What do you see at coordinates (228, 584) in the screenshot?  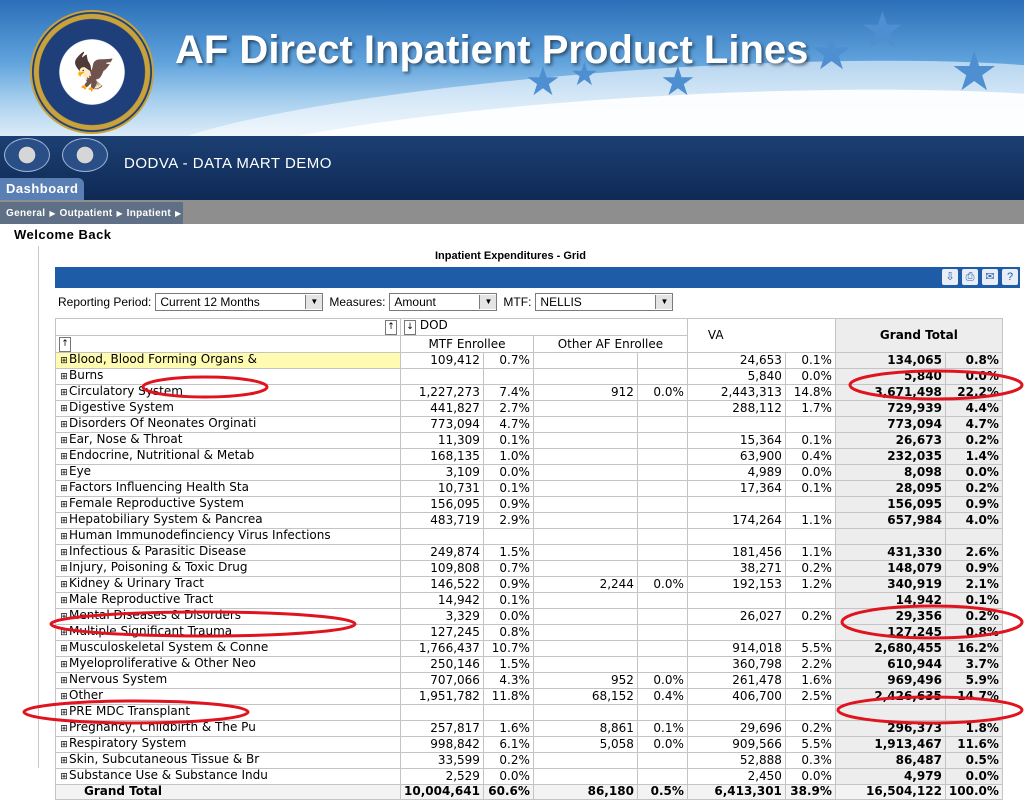 I see `row-label: ⊞Kidney & Urinary Tract` at bounding box center [228, 584].